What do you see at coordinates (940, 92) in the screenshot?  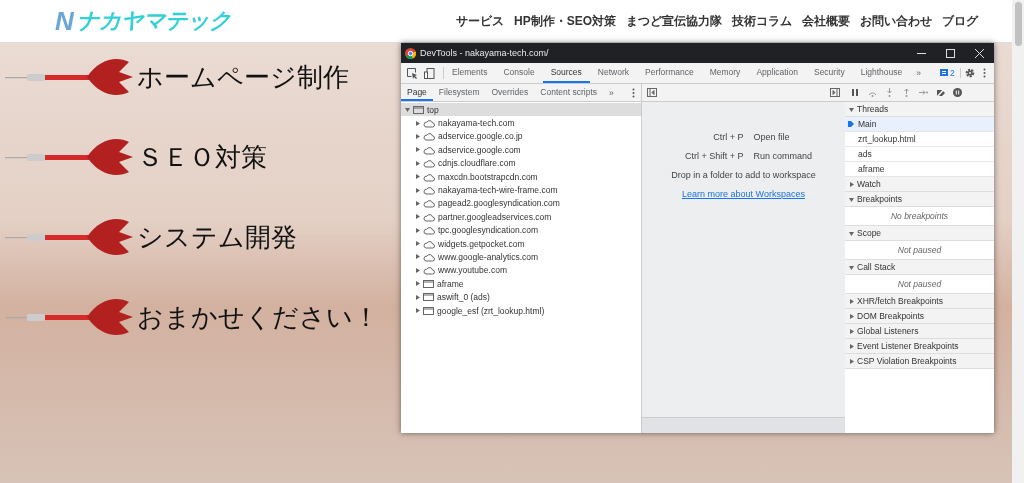 I see `deactivate-breakpoints-icon` at bounding box center [940, 92].